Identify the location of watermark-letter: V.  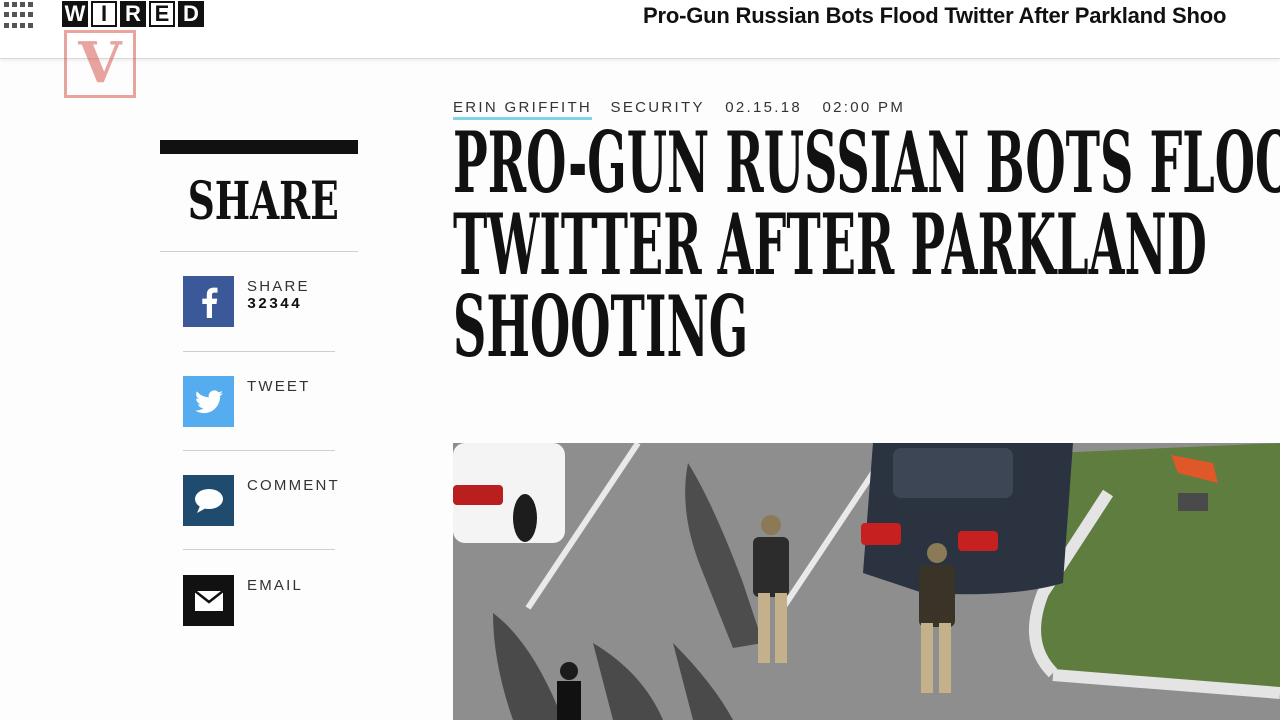
(100, 63).